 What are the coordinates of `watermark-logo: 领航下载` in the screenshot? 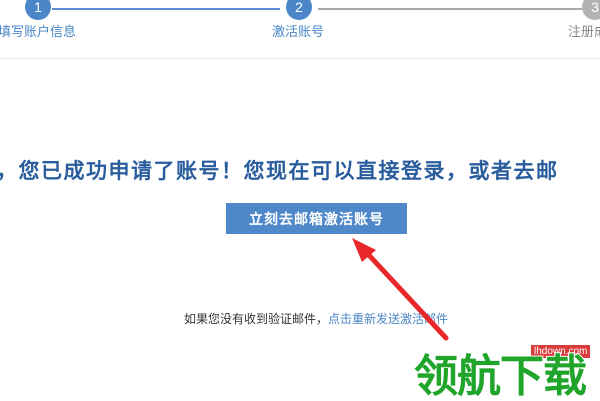 It's located at (501, 375).